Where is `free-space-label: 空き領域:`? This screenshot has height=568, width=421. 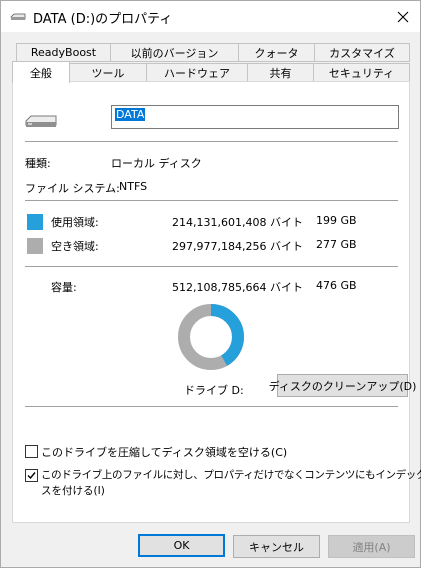
free-space-label: 空き領域: is located at coordinates (75, 246).